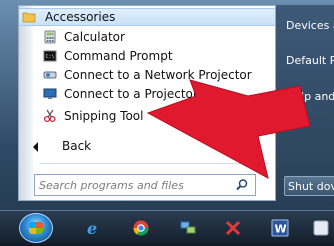  Describe the element at coordinates (321, 228) in the screenshot. I see `app-icon` at that location.